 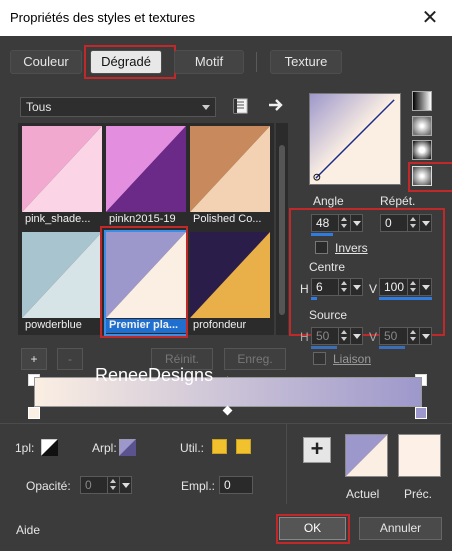 What do you see at coordinates (34, 359) in the screenshot?
I see `add-gradient-button: +` at bounding box center [34, 359].